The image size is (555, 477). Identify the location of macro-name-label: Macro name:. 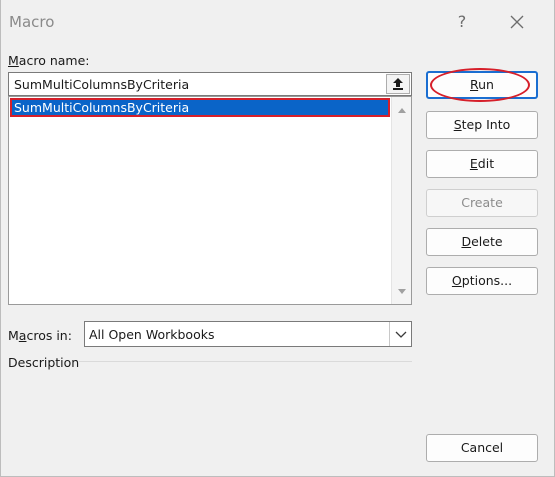
(48, 60).